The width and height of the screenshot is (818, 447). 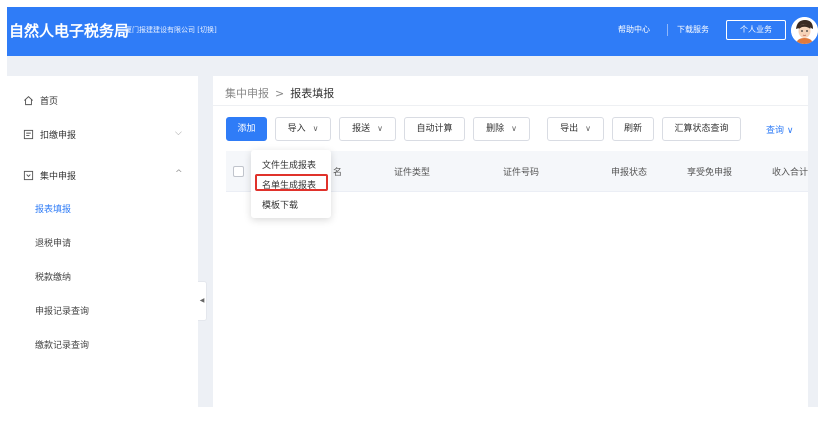 I want to click on add-button-label: 添加, so click(x=246, y=129).